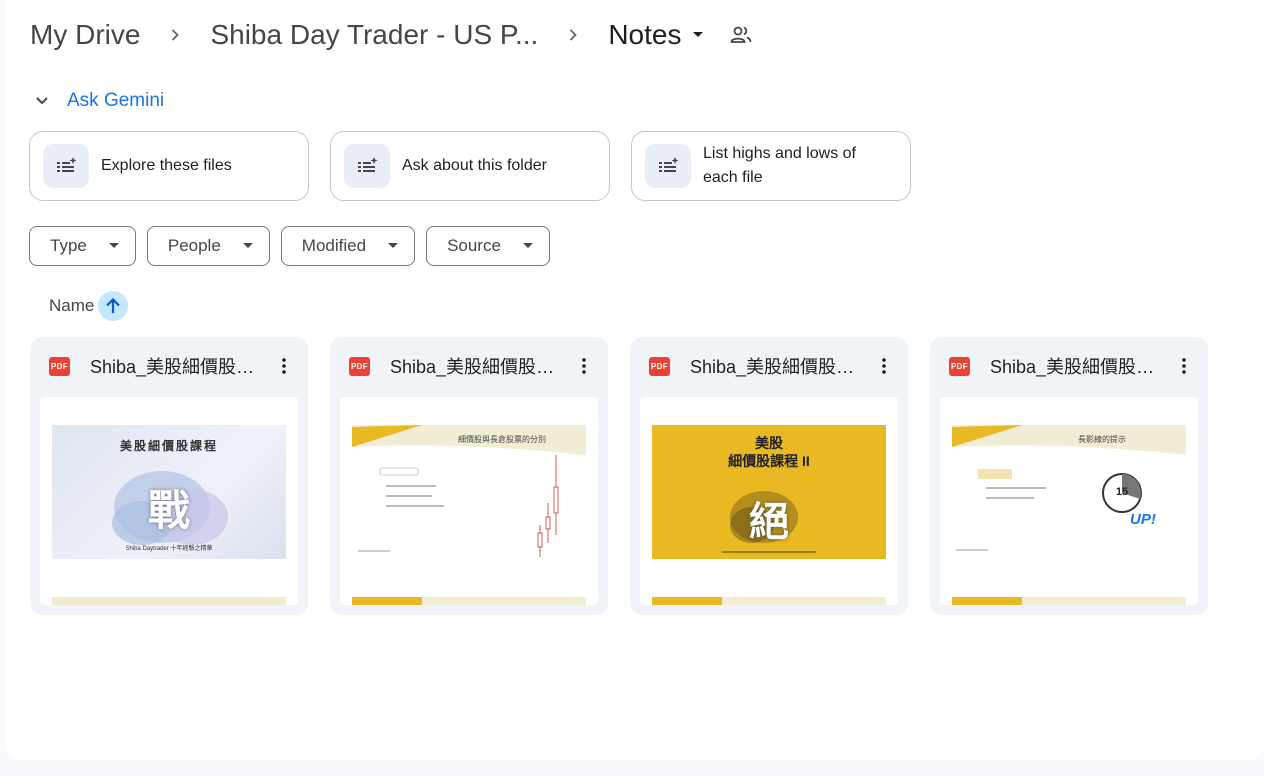 This screenshot has height=776, width=1264. I want to click on slide-title: 細價股與長倉股票的分別, so click(502, 439).